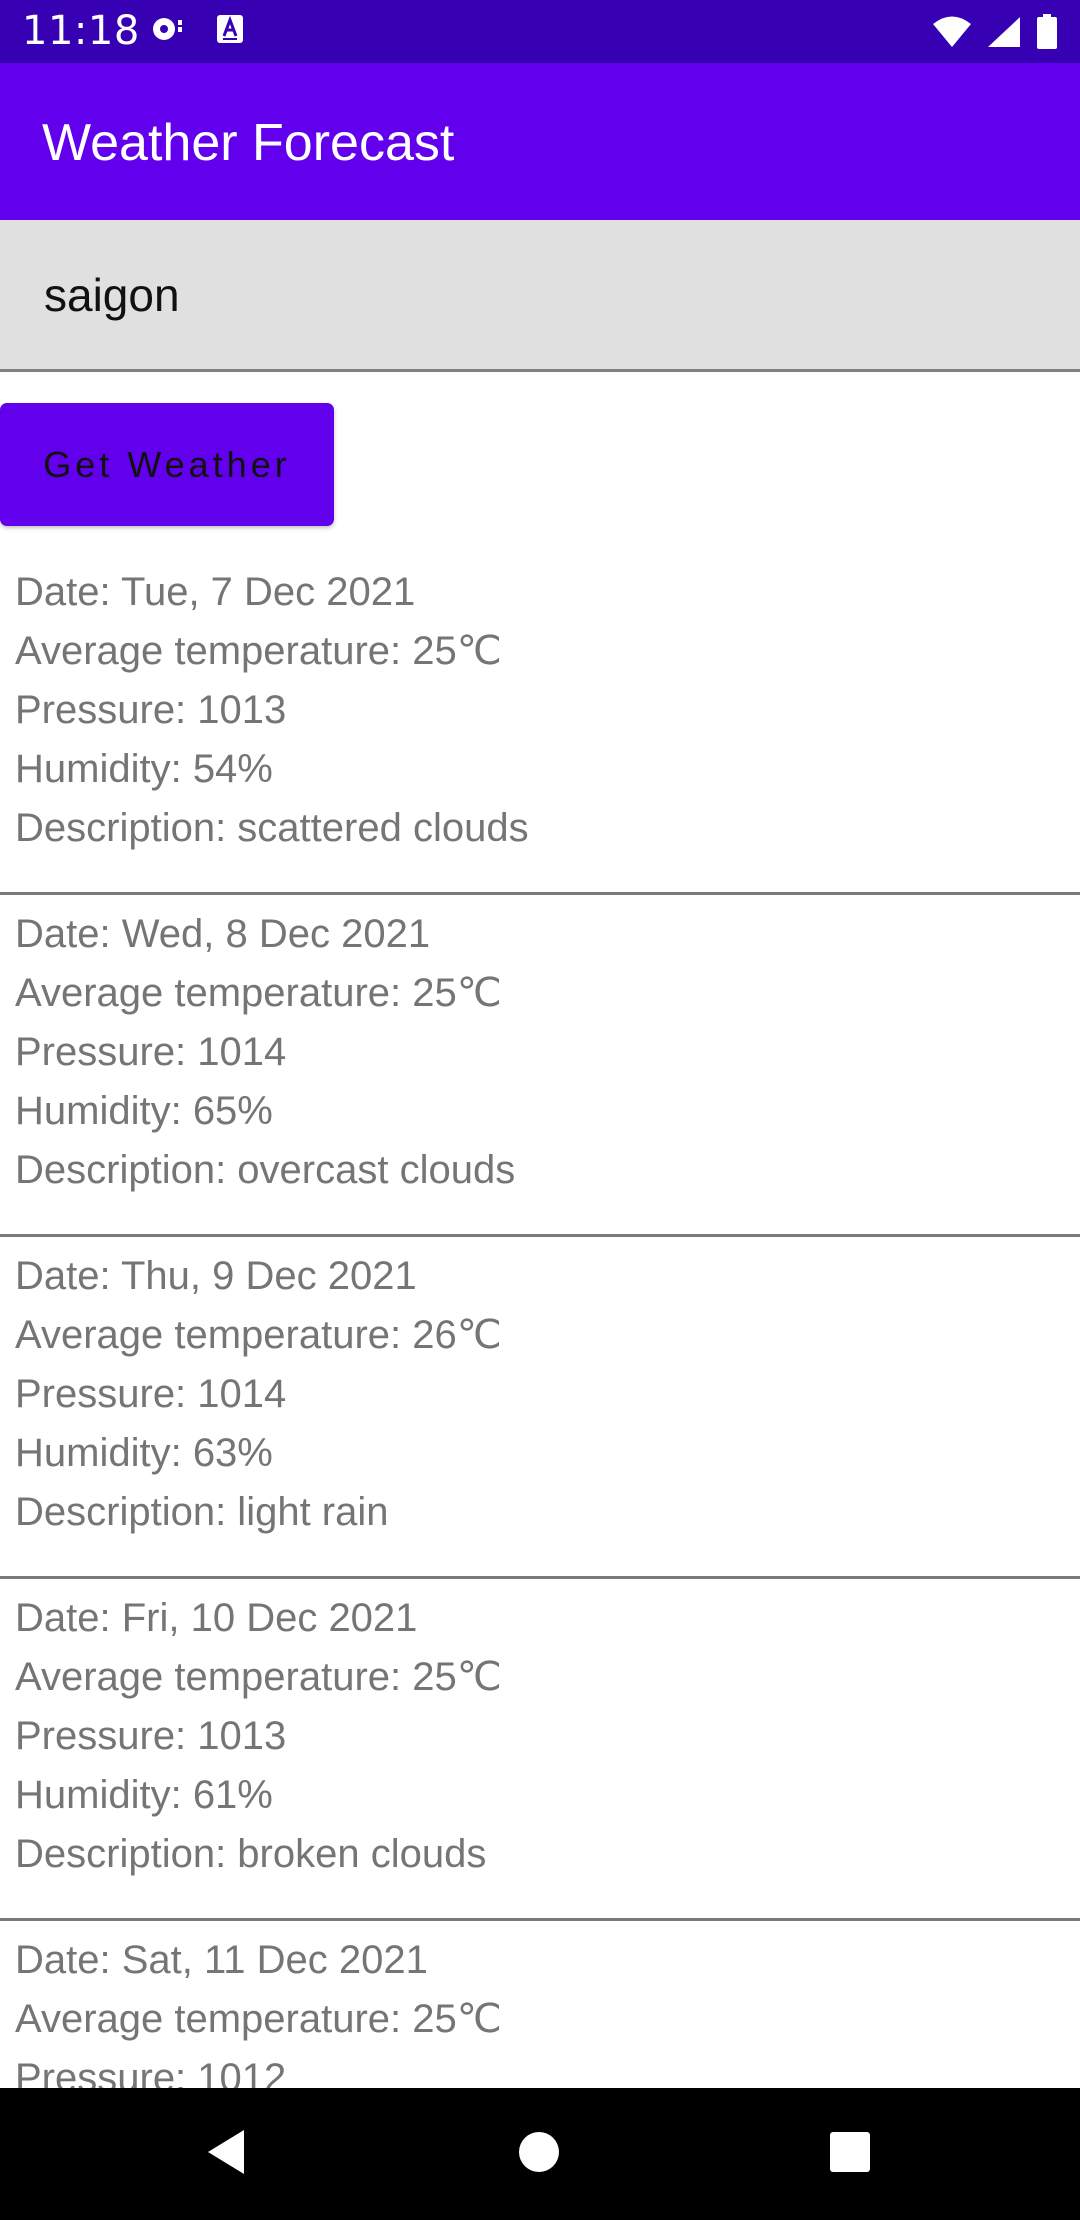 Image resolution: width=1080 pixels, height=2220 pixels. I want to click on forecast-humidity: Humidity: 63%, so click(144, 1453).